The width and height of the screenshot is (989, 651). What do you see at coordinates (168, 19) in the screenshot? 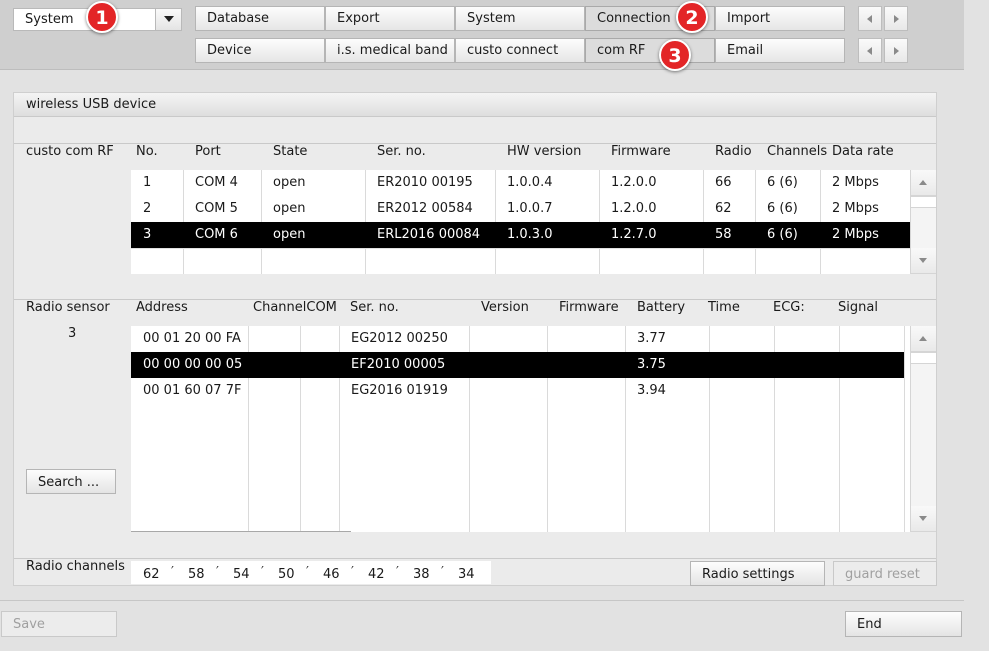
I see `chevron-down-icon` at bounding box center [168, 19].